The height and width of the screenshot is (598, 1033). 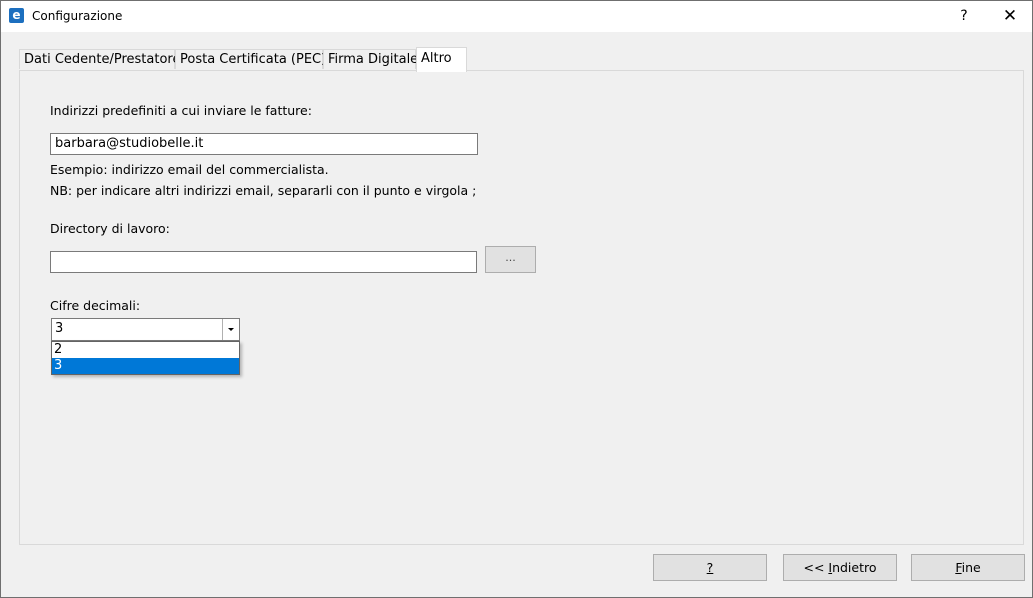 I want to click on tab-posta-certificata: Posta Certificata (PEC), so click(x=250, y=59).